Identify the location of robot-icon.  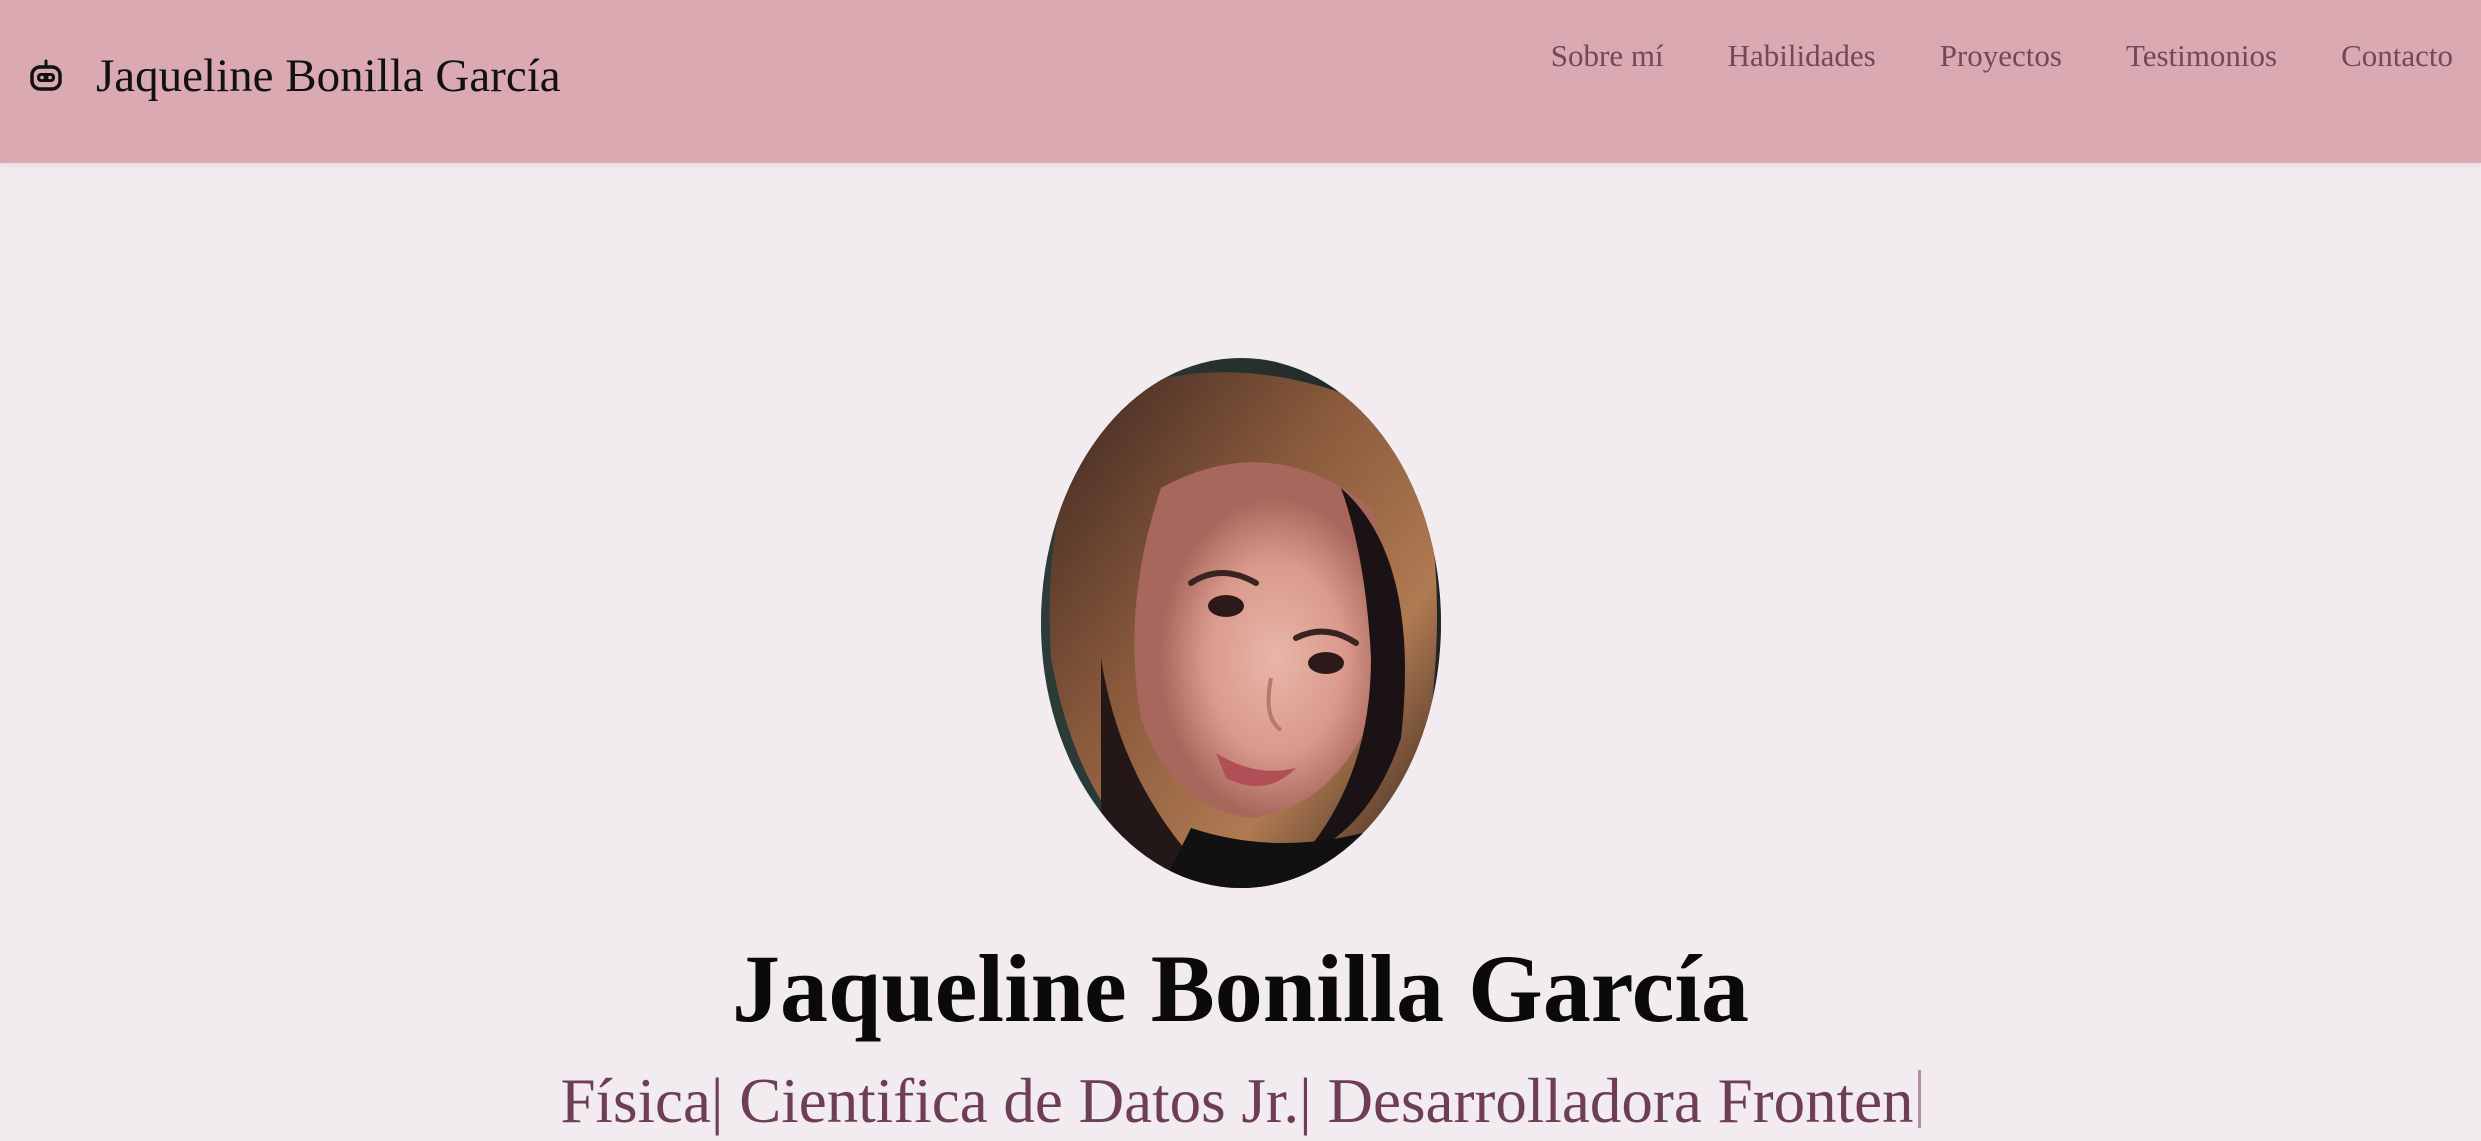
(46, 75).